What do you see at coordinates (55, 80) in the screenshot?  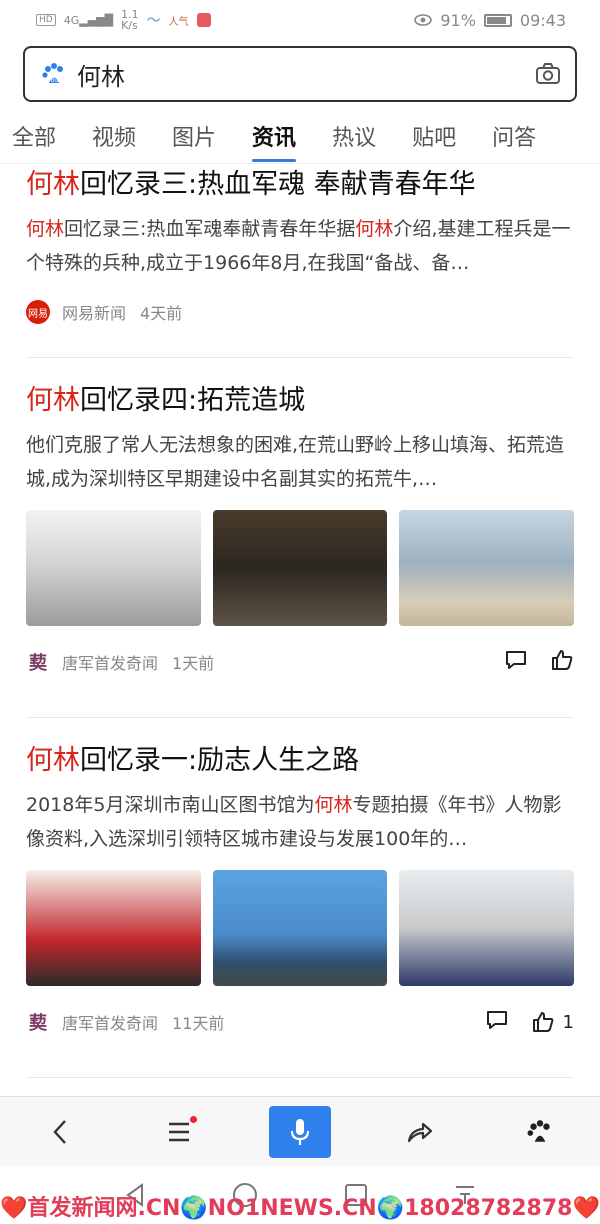 I see `svg-text: du` at bounding box center [55, 80].